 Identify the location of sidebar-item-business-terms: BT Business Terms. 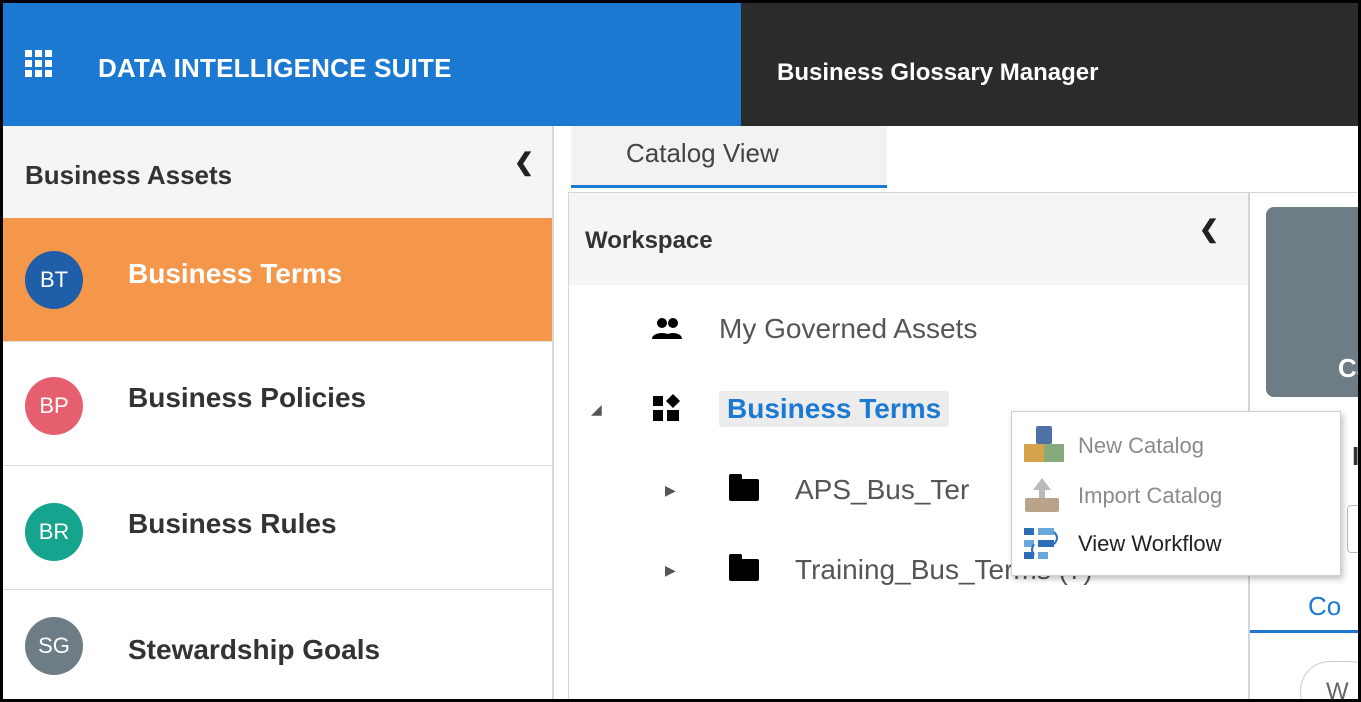
(277, 280).